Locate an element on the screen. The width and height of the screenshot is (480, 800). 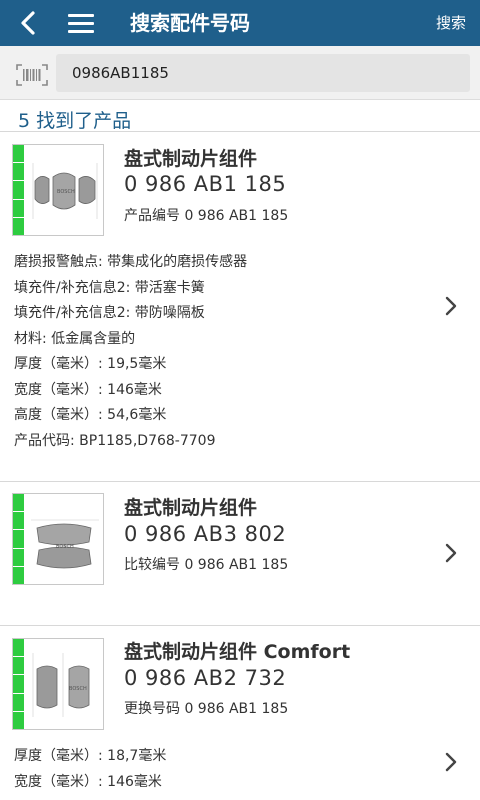
product-number: 0 986 AB2 732 is located at coordinates (205, 678).